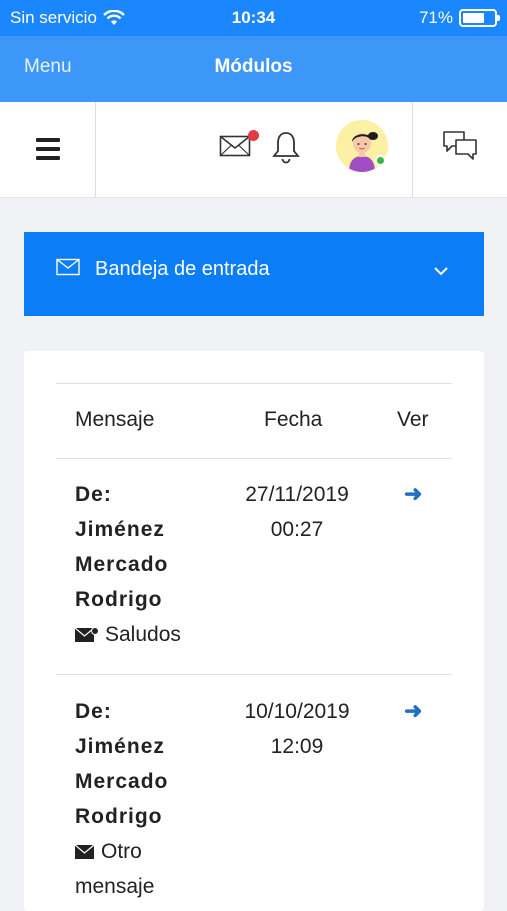 The width and height of the screenshot is (507, 911). I want to click on time-text: 00:27, so click(297, 529).